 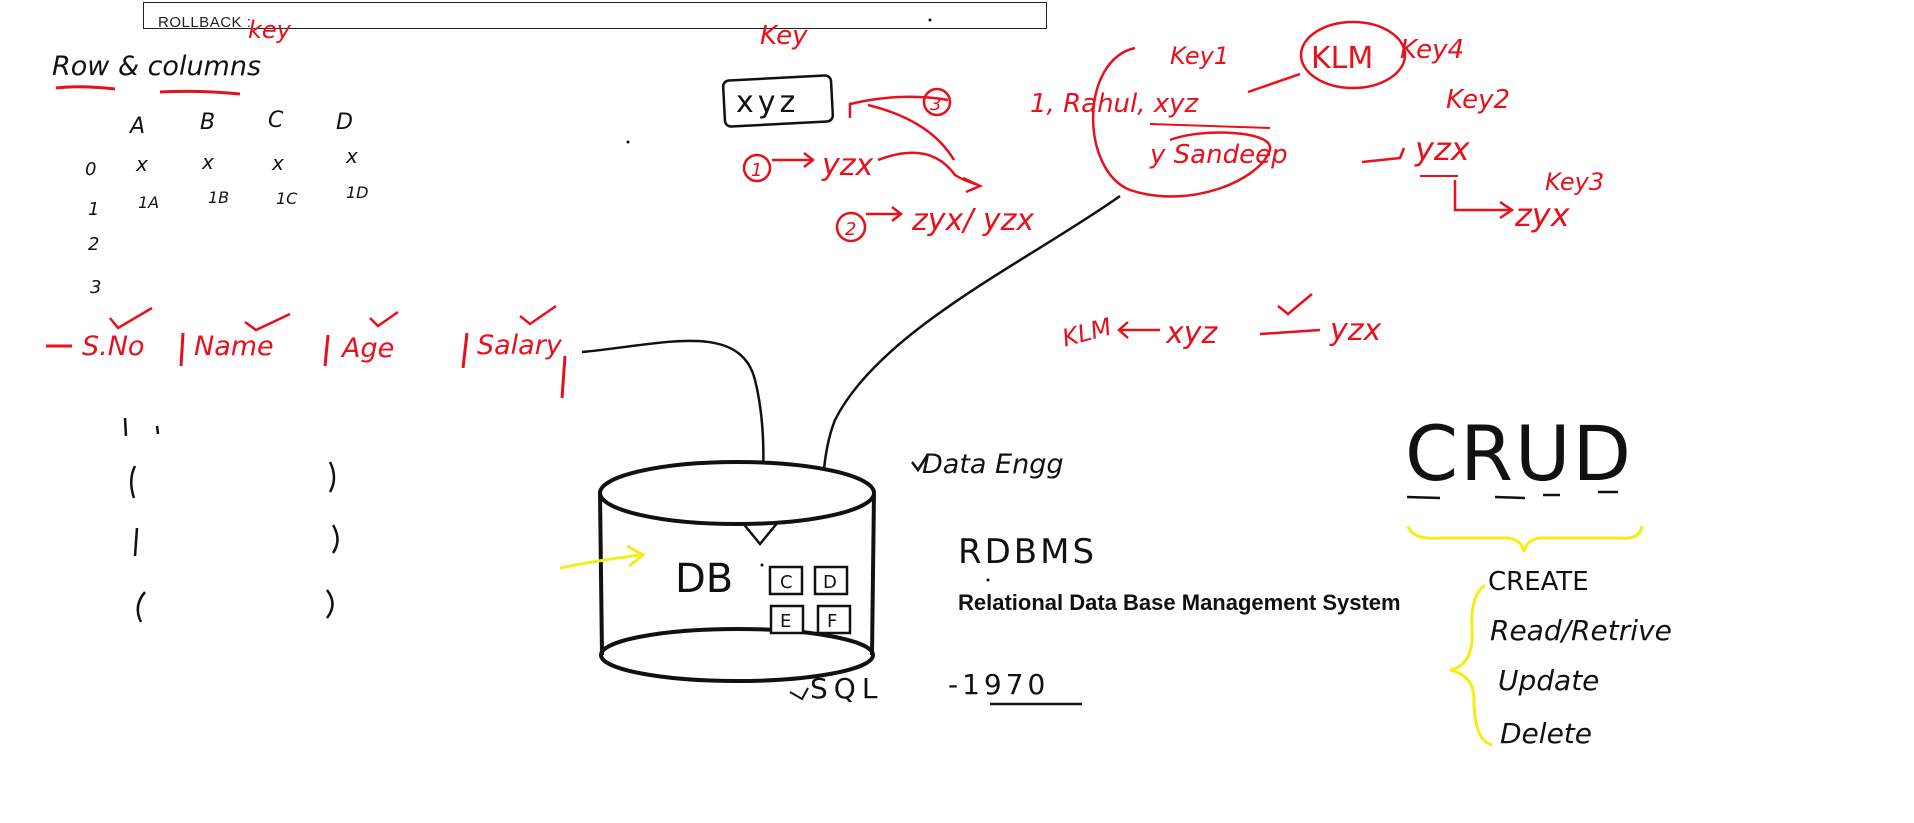 I want to click on rdbms-full-name: Relational Data Base Management System, so click(x=1179, y=602).